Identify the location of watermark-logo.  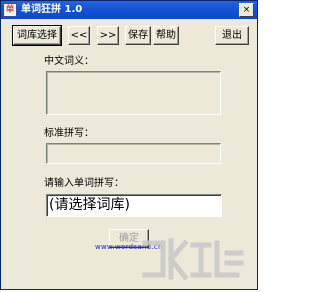
(193, 259).